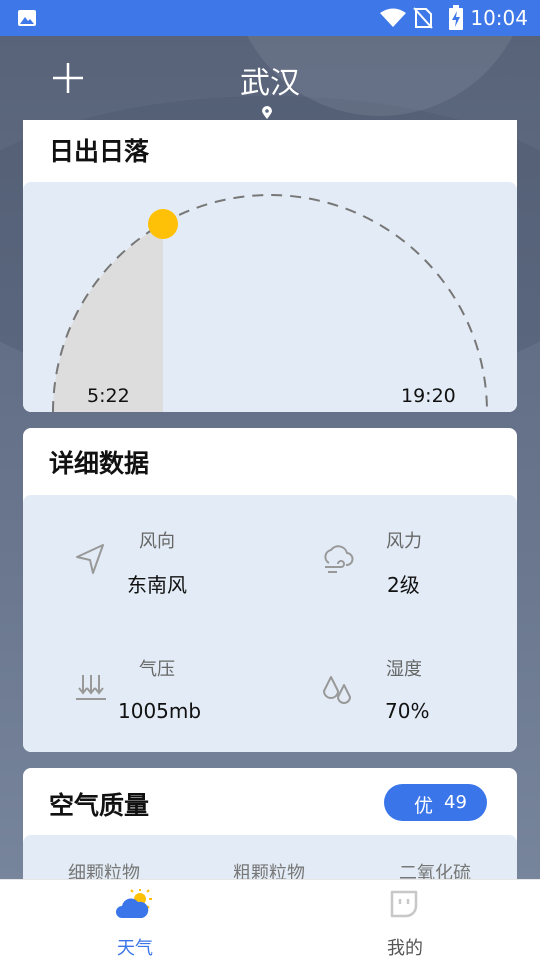 The image size is (540, 961). What do you see at coordinates (157, 585) in the screenshot?
I see `wind-direction-value: 东南风` at bounding box center [157, 585].